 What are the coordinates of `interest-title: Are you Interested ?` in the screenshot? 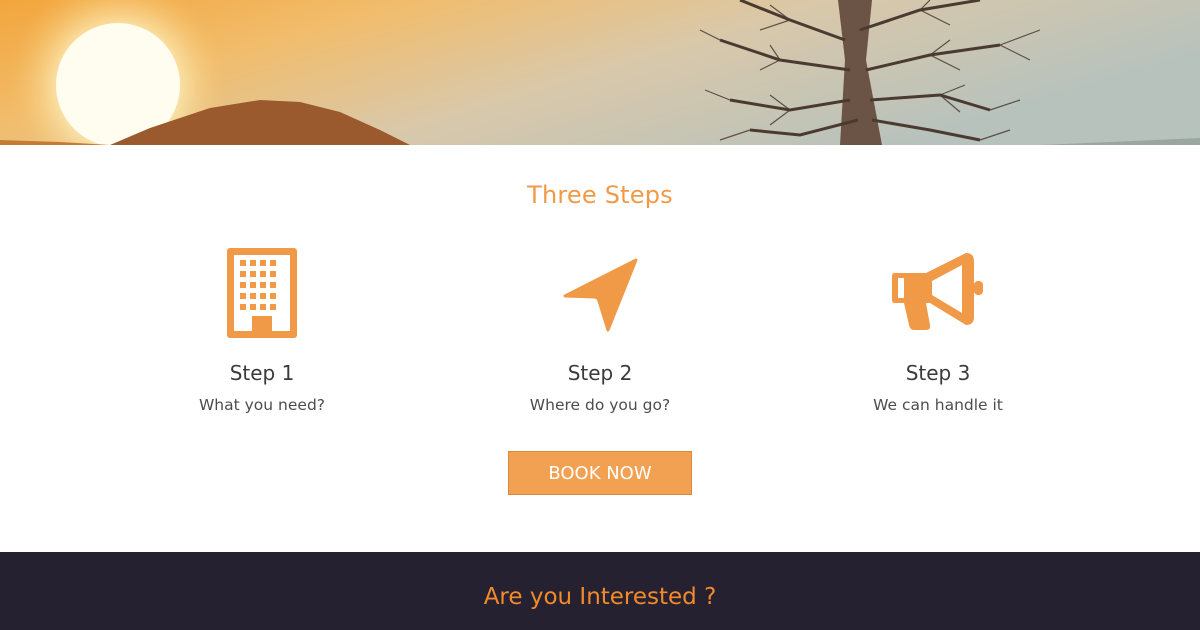 It's located at (600, 597).